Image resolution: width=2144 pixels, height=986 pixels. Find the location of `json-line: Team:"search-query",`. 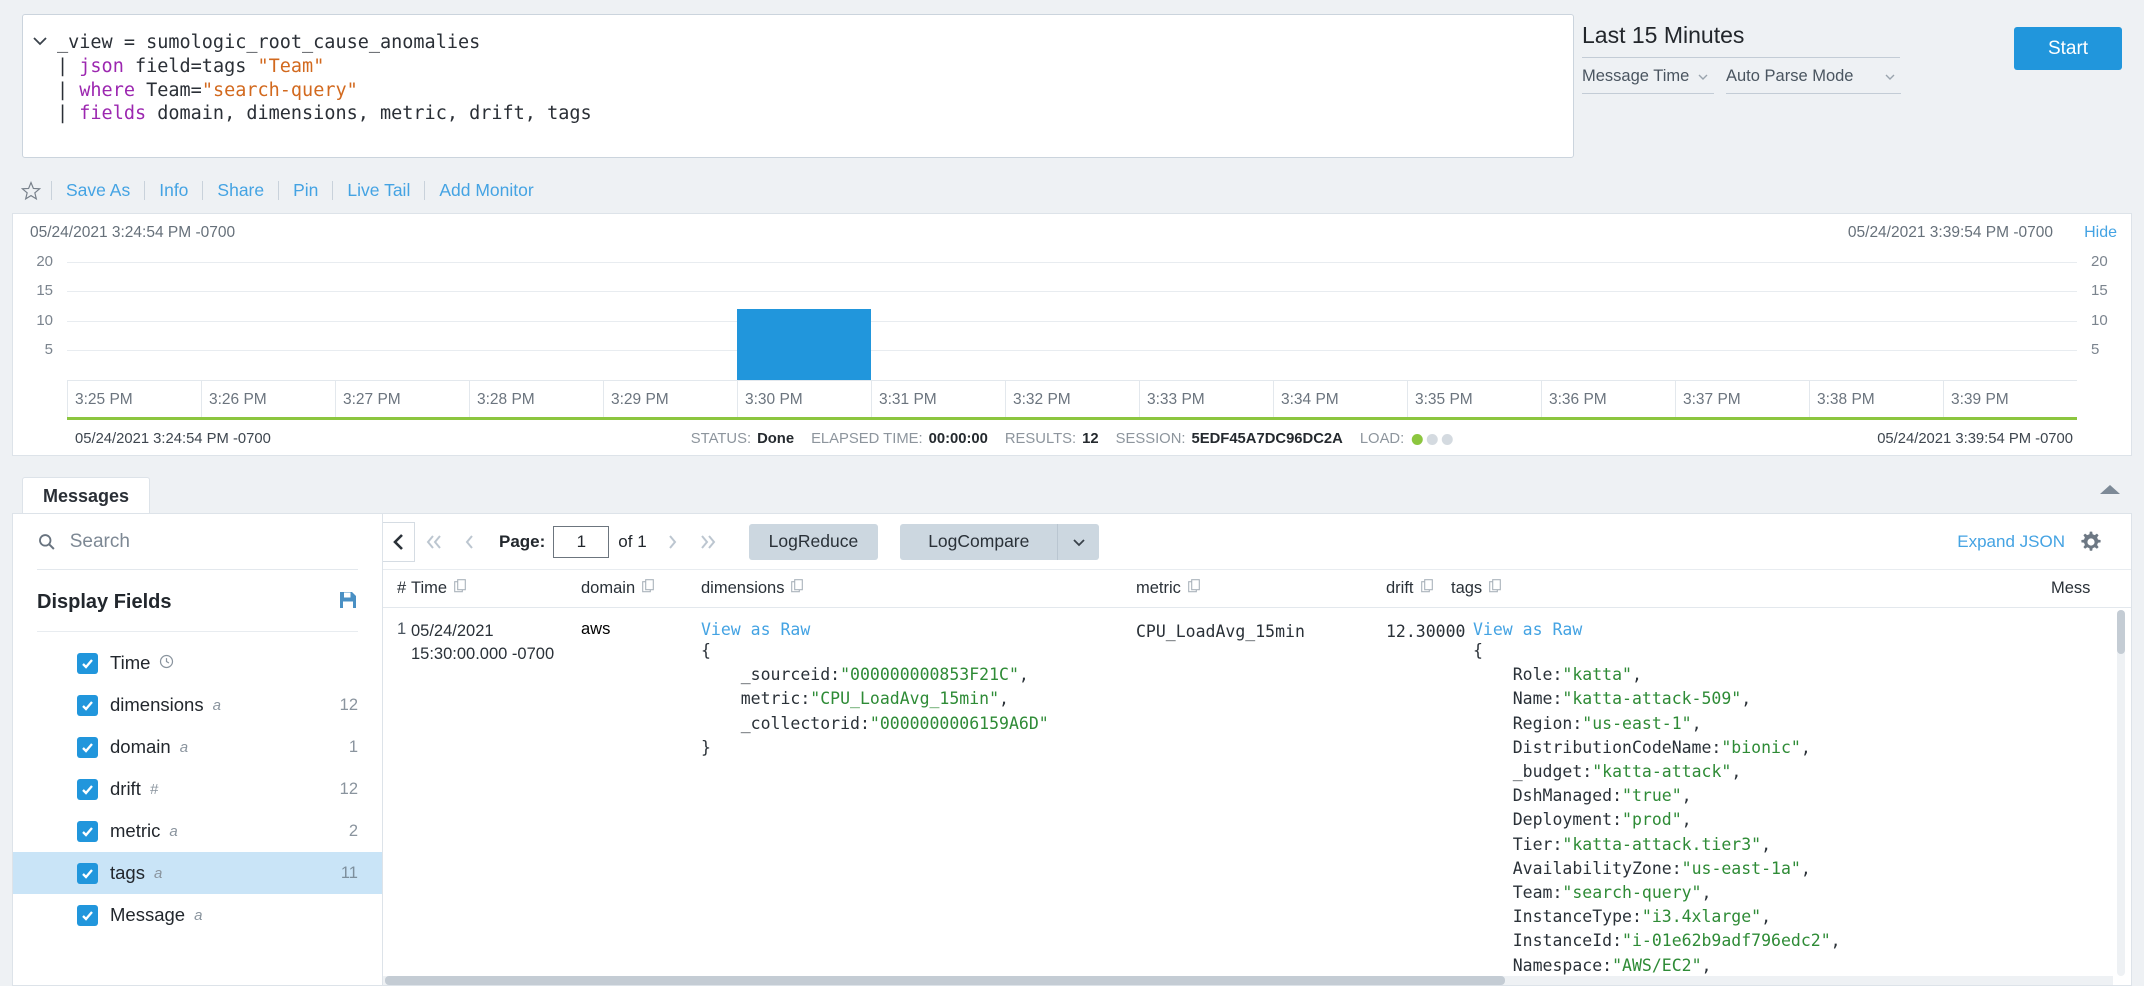

json-line: Team:"search-query", is located at coordinates (1612, 893).